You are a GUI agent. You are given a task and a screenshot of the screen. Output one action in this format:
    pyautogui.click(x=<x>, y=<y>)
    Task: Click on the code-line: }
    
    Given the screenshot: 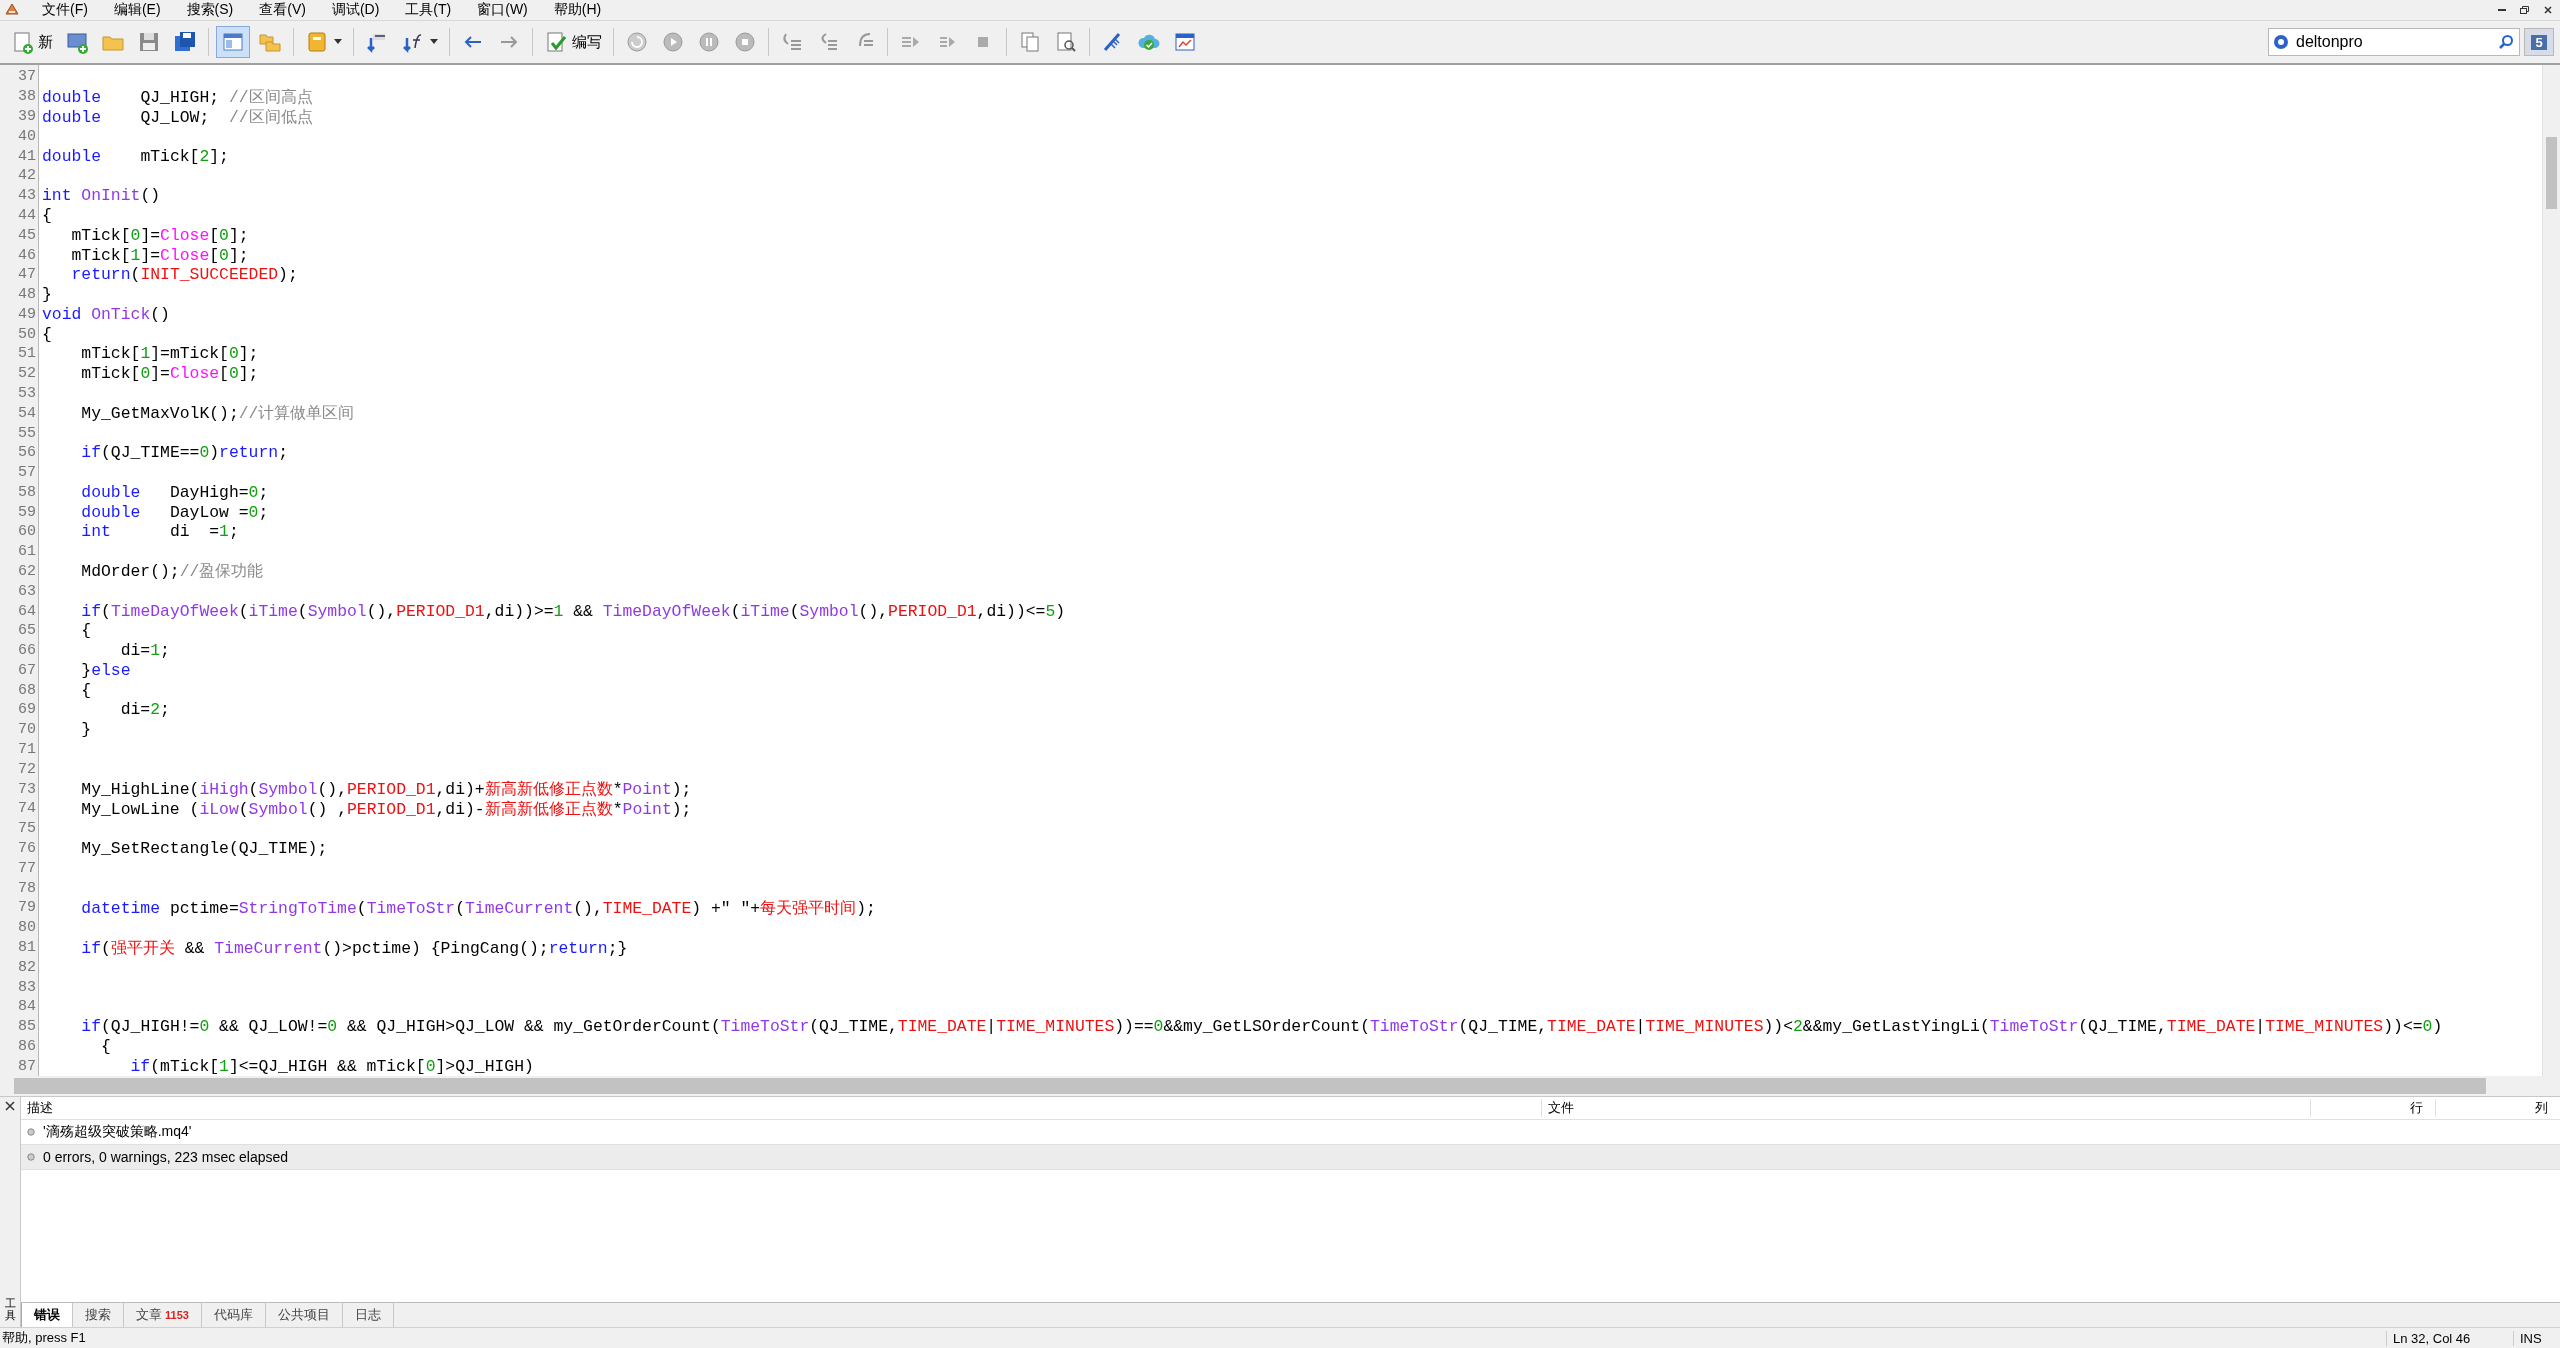 What is the action you would take?
    pyautogui.click(x=86, y=730)
    